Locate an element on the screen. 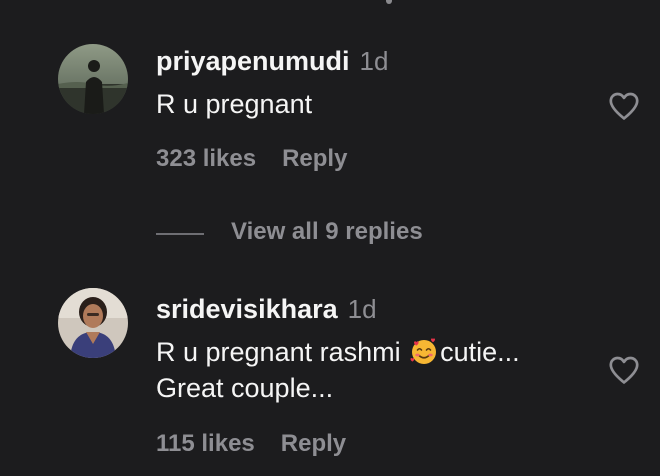 The width and height of the screenshot is (660, 476). profile-photo-seaside-silhouette-icon is located at coordinates (93, 79).